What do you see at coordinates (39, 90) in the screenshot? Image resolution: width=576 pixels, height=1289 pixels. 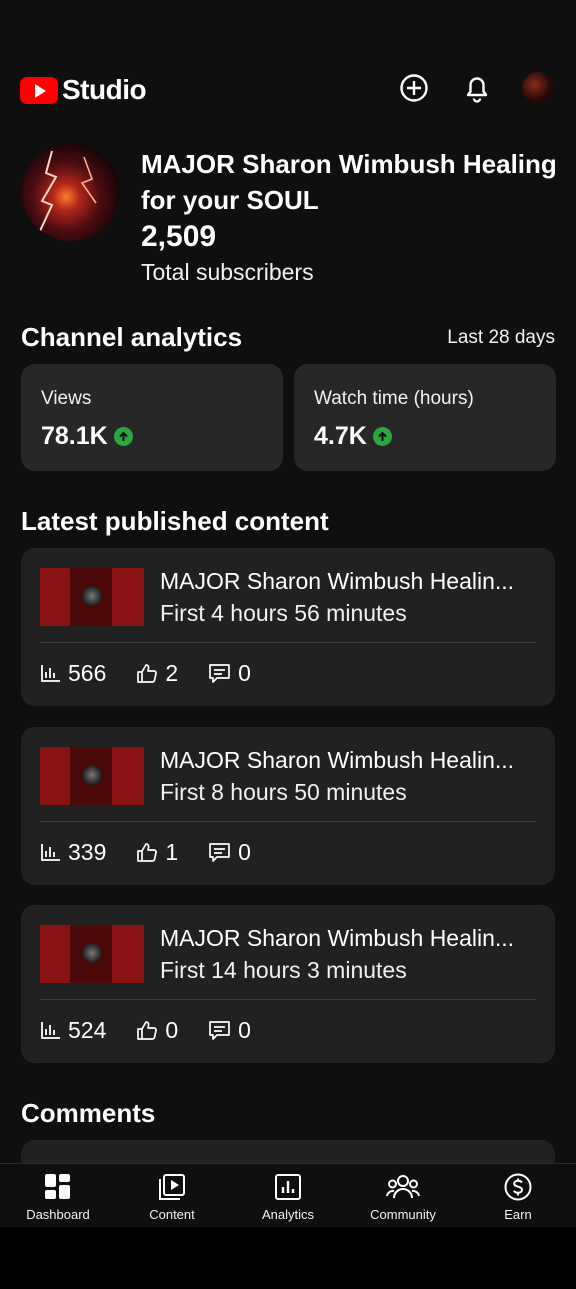 I see `youtube-logo-icon` at bounding box center [39, 90].